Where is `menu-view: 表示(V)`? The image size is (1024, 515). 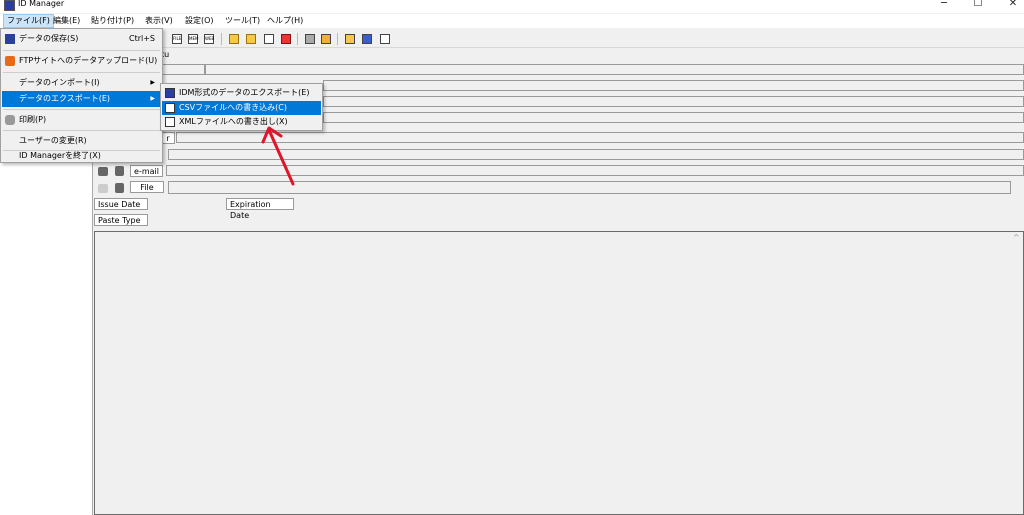
menu-view: 表示(V) is located at coordinates (159, 21).